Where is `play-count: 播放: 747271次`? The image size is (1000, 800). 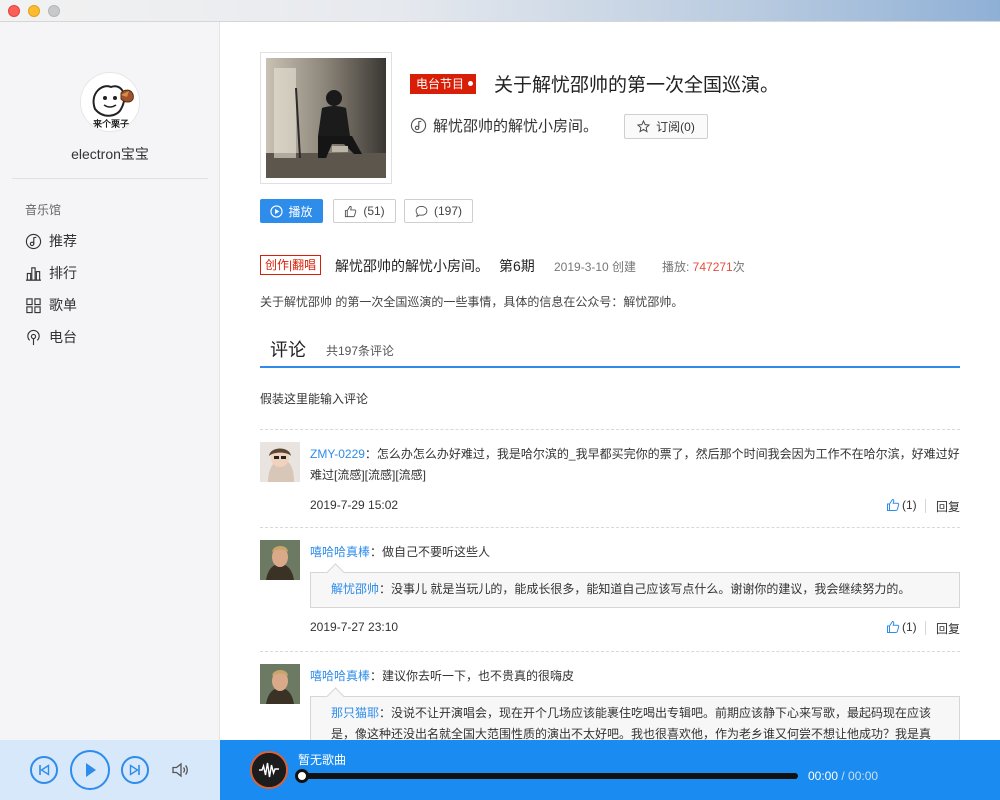 play-count: 播放: 747271次 is located at coordinates (703, 266).